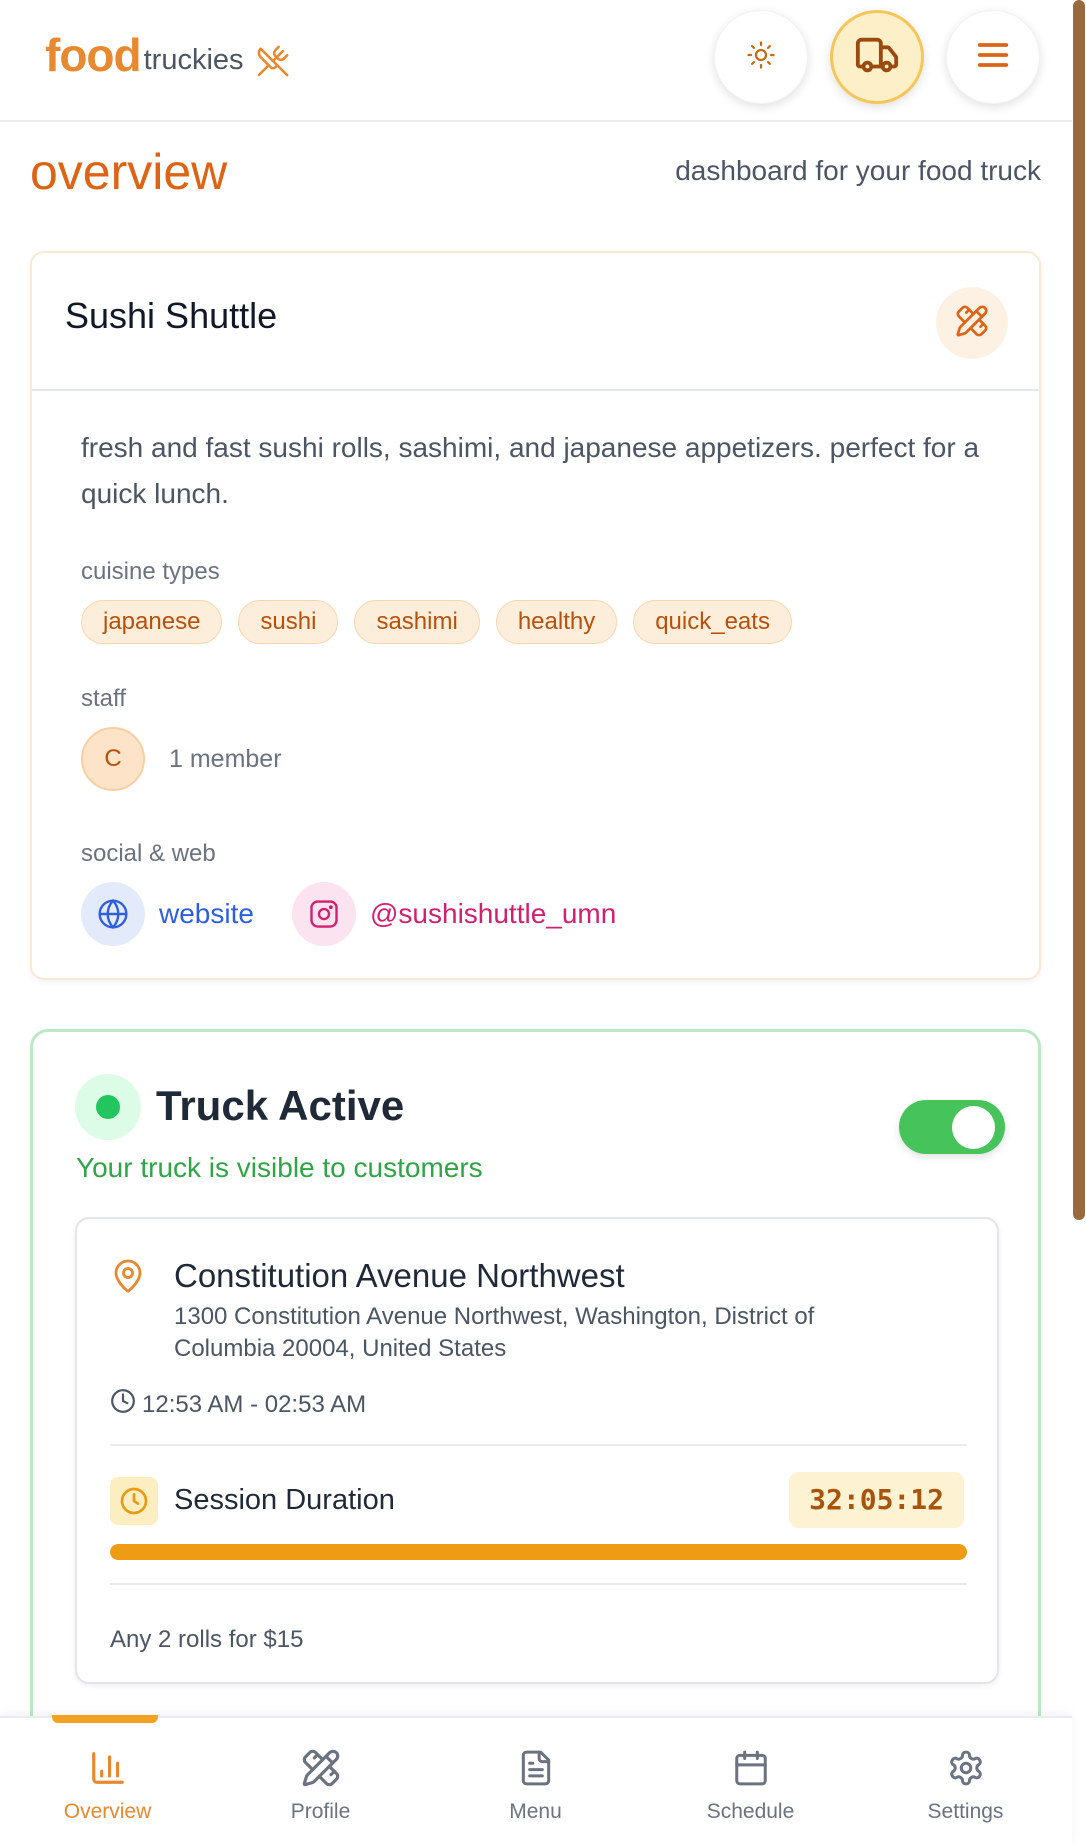 The width and height of the screenshot is (1086, 1846). Describe the element at coordinates (399, 1275) in the screenshot. I see `location-name: Constitution Avenue Northwest` at that location.